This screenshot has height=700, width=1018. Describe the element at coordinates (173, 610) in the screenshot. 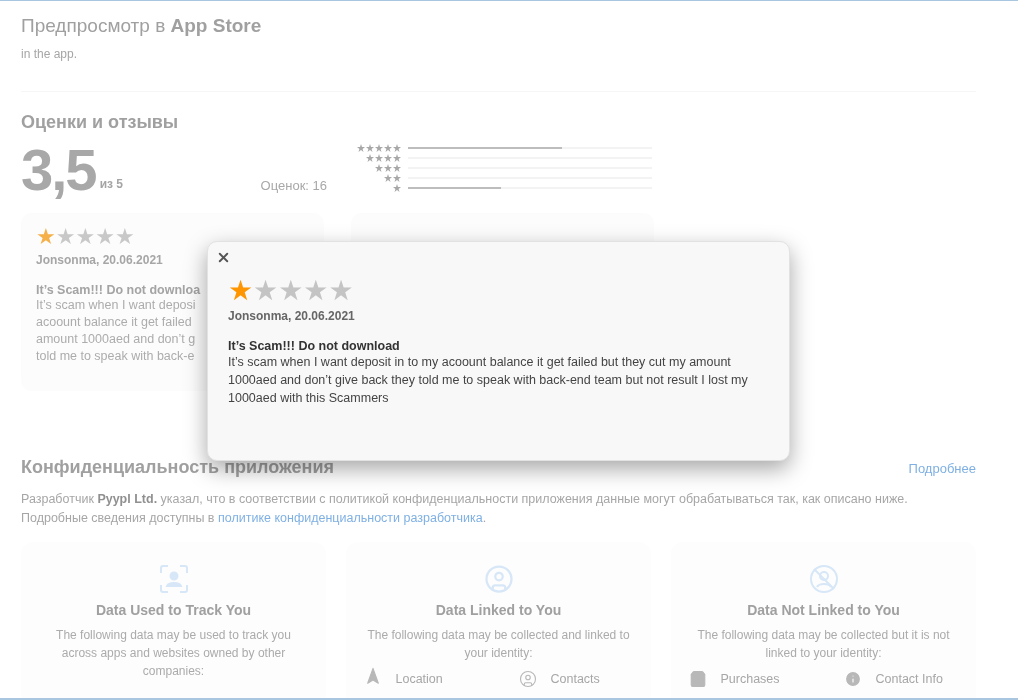

I see `card-title: Data Used to Track You` at that location.